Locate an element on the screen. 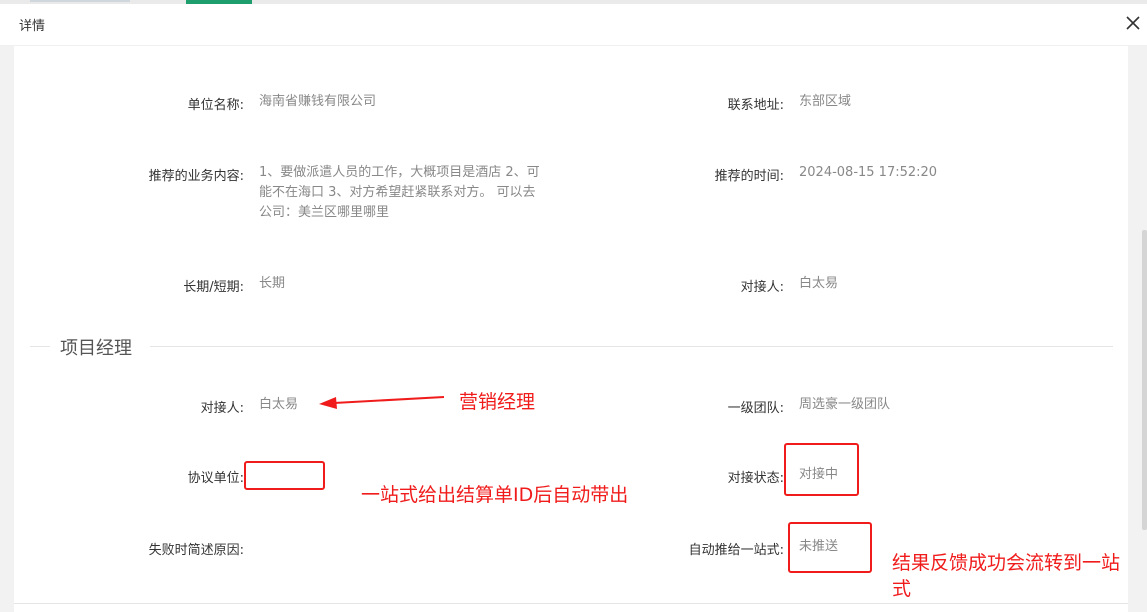 This screenshot has height=612, width=1147. section-divider: 项目经理 is located at coordinates (571, 346).